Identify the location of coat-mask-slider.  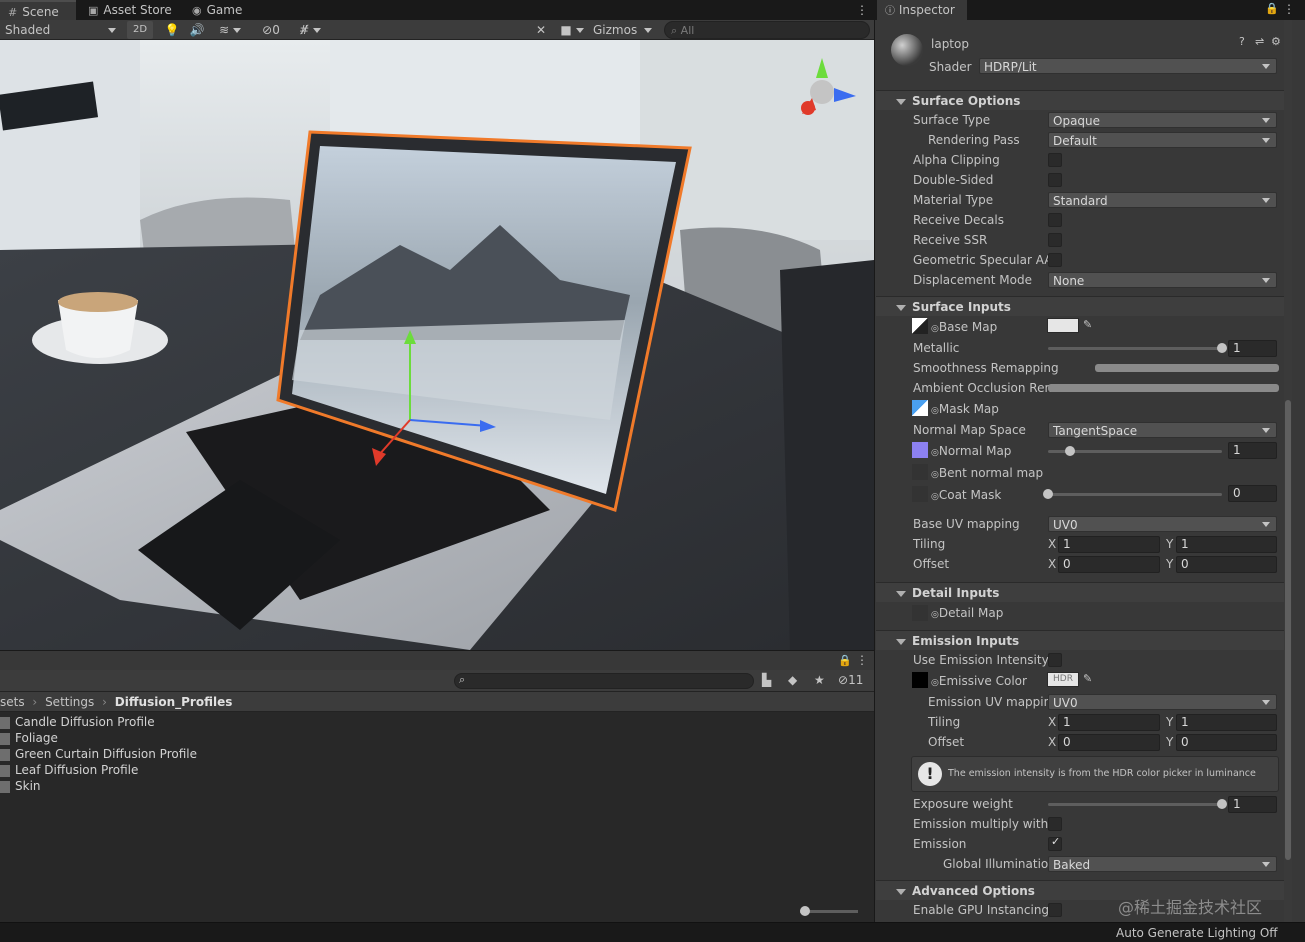
(1135, 494).